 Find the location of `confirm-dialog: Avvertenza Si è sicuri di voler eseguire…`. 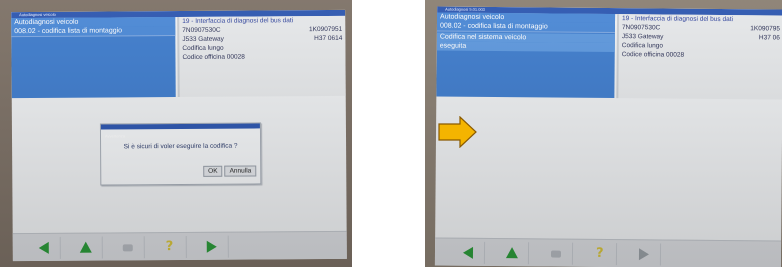

confirm-dialog: Avvertenza Si è sicuri di voler eseguire… is located at coordinates (180, 154).